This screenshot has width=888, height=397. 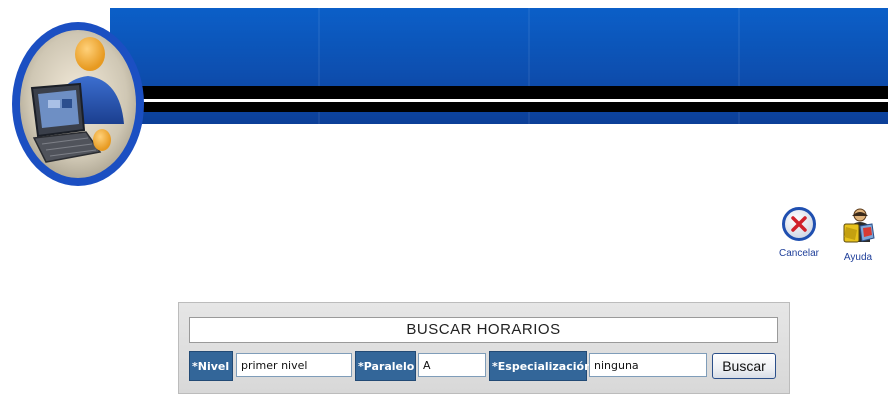 What do you see at coordinates (211, 366) in the screenshot?
I see `nivel-label: *Nivel` at bounding box center [211, 366].